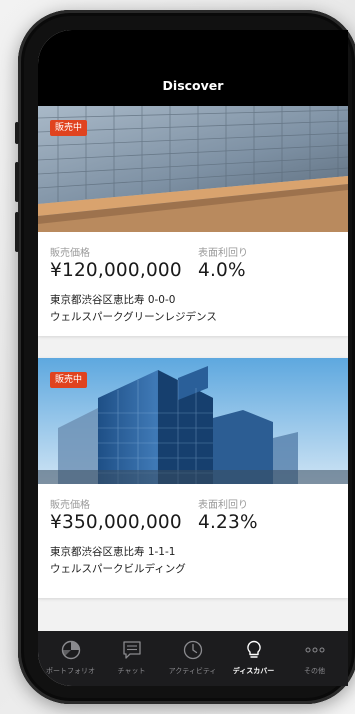 The image size is (355, 714). I want to click on nav-header: Discover, so click(193, 68).